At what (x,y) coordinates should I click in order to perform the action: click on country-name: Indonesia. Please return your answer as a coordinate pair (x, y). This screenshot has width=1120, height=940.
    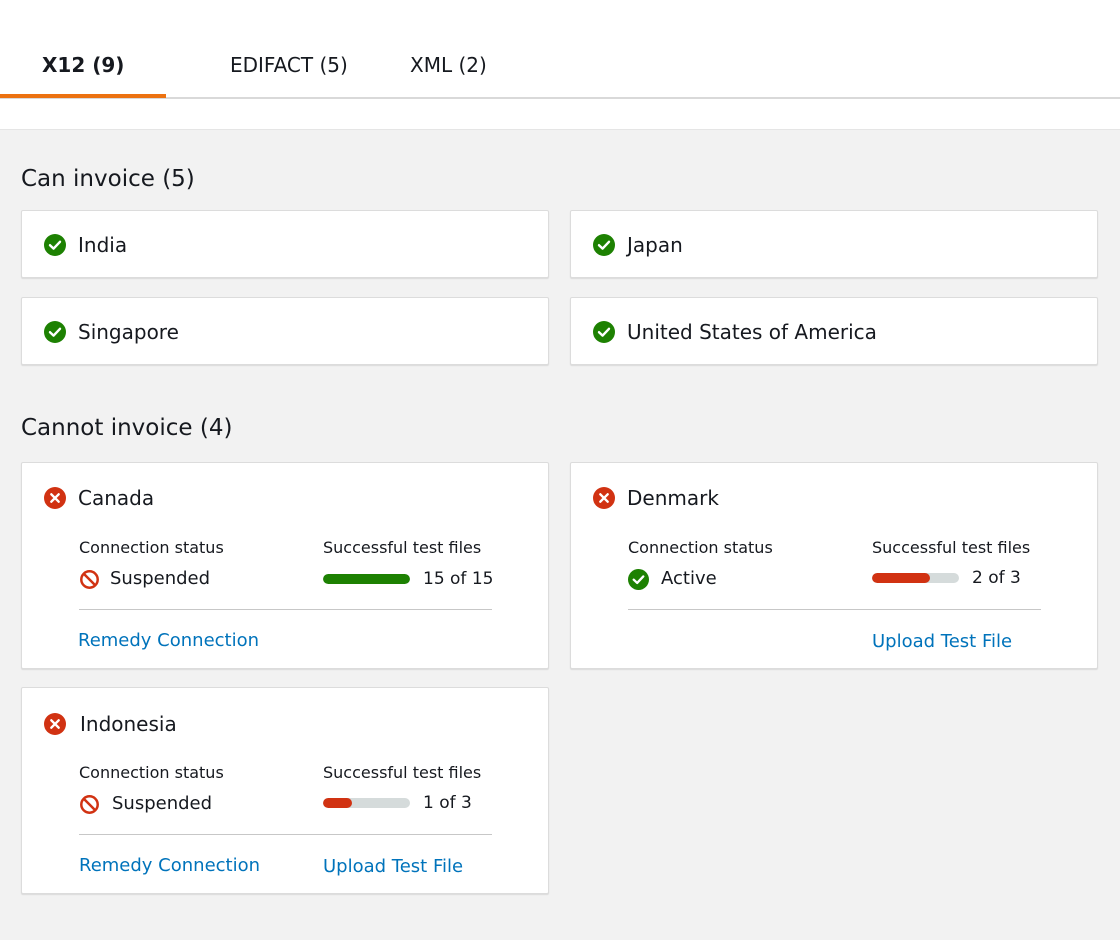
    Looking at the image, I should click on (128, 724).